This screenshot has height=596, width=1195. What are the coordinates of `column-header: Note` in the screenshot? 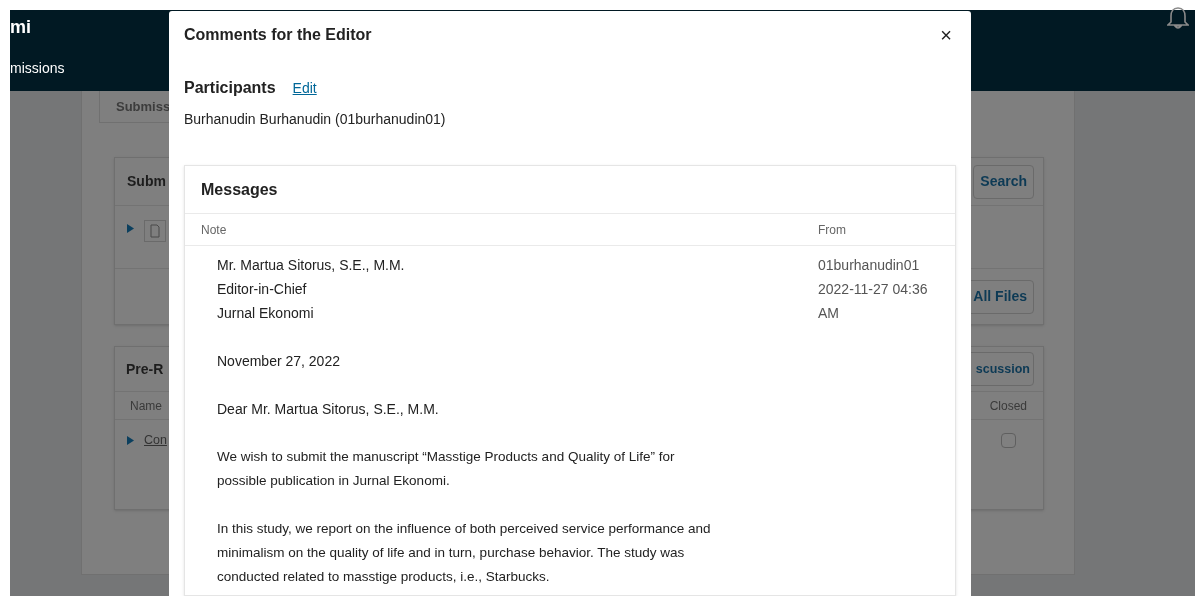 It's located at (214, 230).